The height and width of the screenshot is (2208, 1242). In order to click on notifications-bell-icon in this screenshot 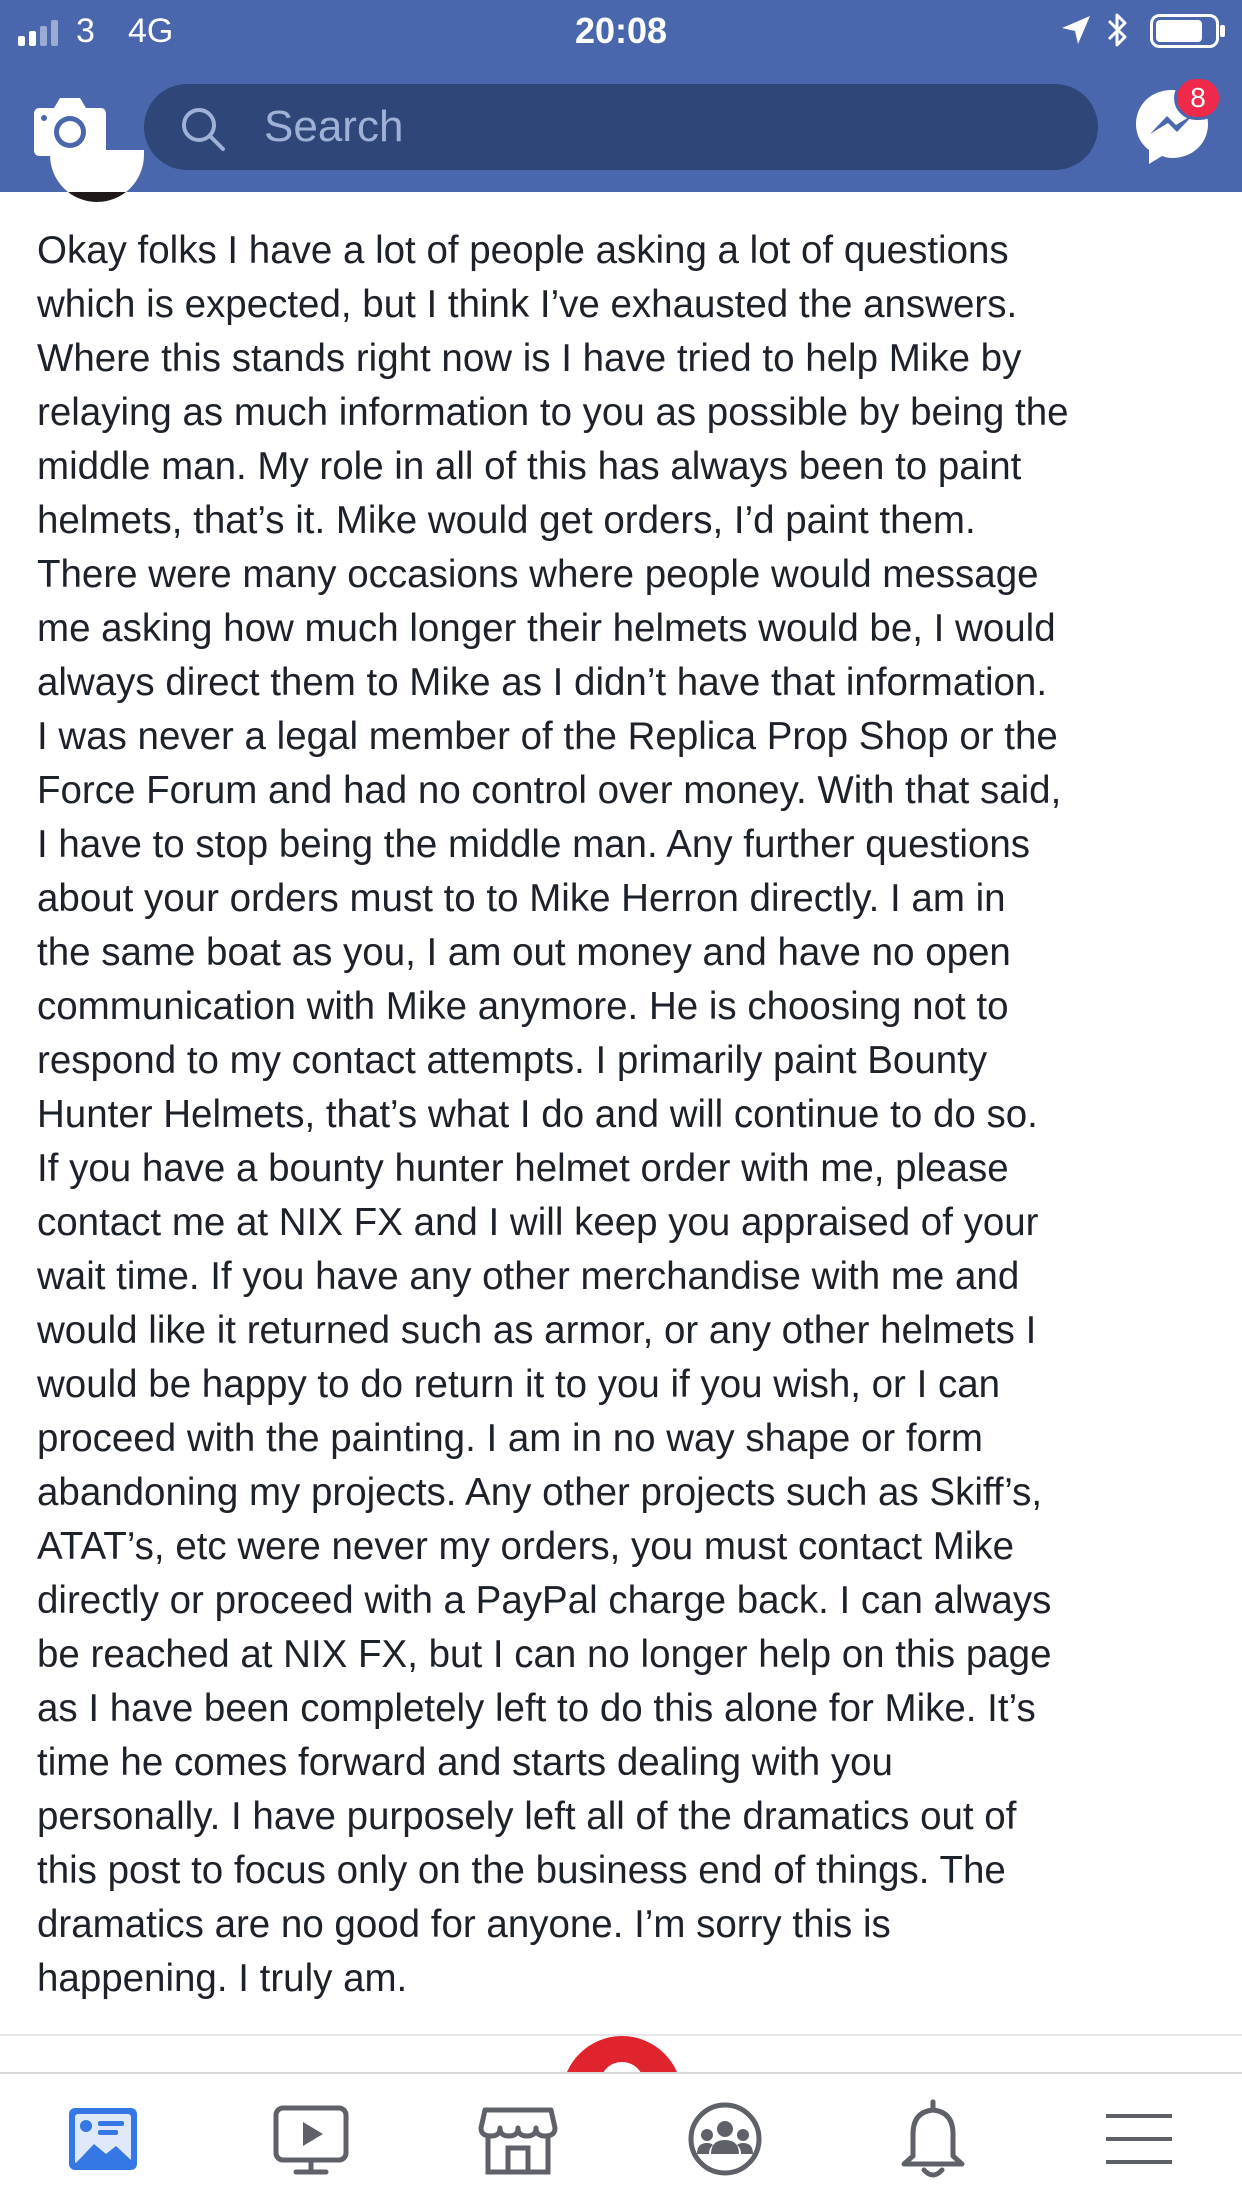, I will do `click(933, 2138)`.